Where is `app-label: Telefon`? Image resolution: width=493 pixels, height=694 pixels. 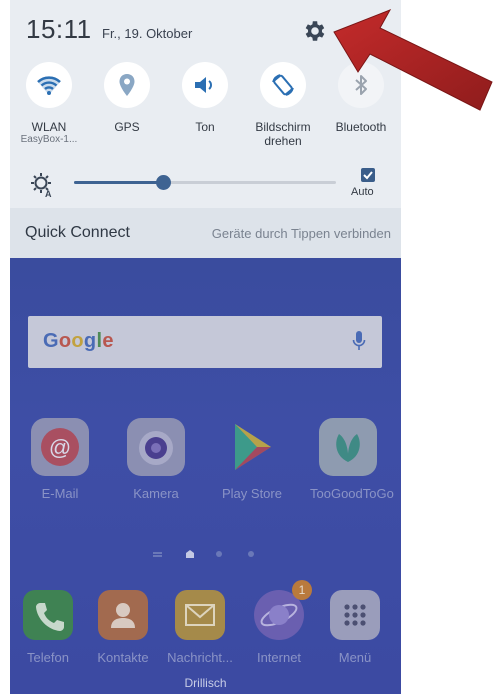
app-label: Telefon is located at coordinates (48, 657).